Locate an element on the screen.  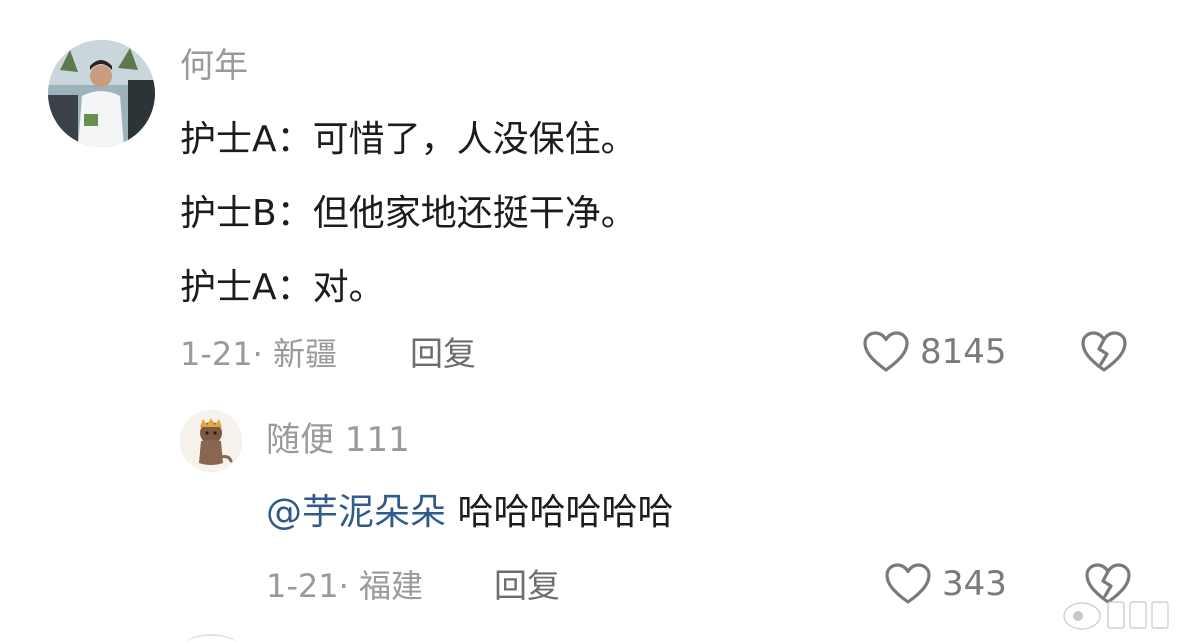
comment-author: 何年 is located at coordinates (214, 66).